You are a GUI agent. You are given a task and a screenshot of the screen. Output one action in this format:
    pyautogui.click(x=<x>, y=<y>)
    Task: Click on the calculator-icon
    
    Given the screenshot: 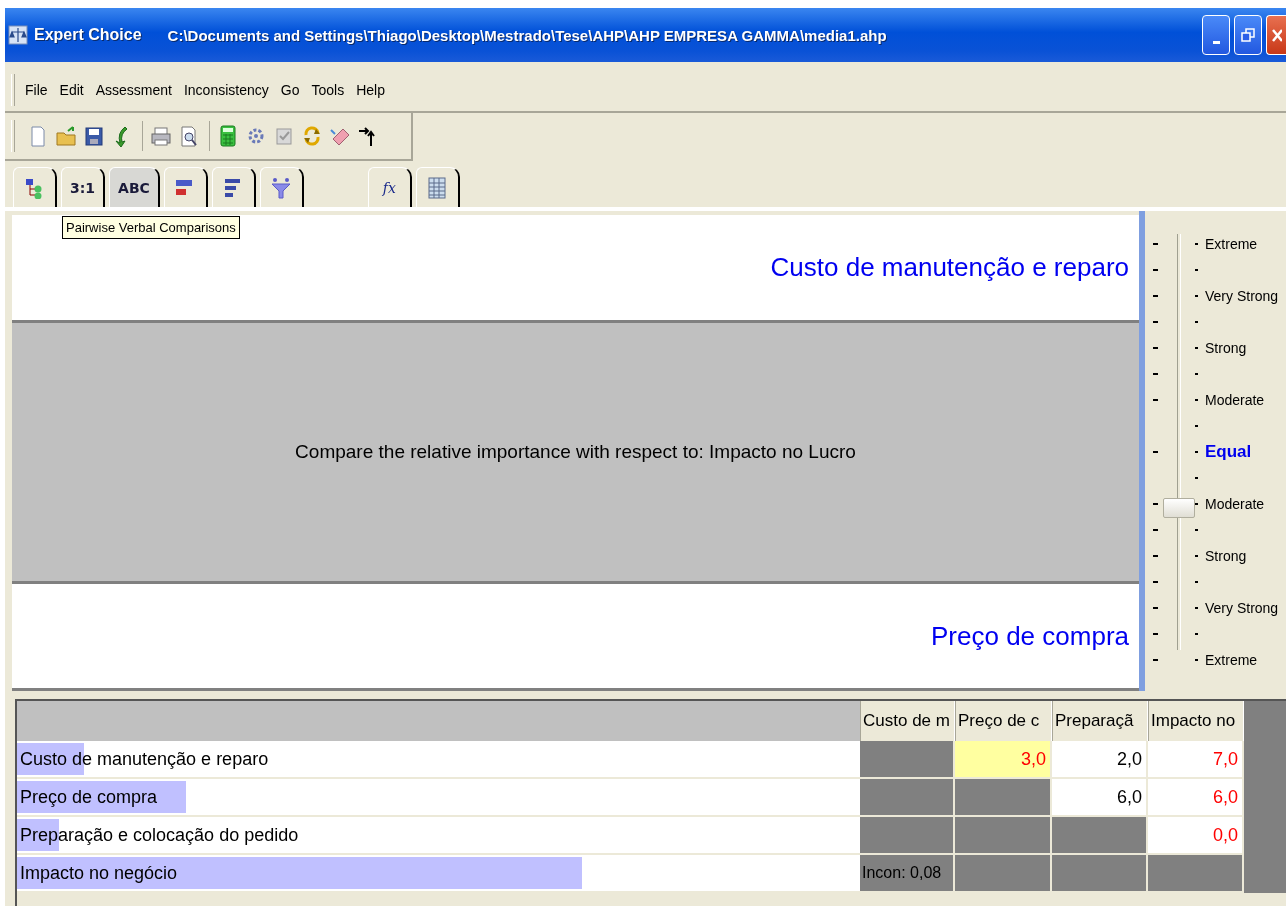 What is the action you would take?
    pyautogui.click(x=228, y=136)
    